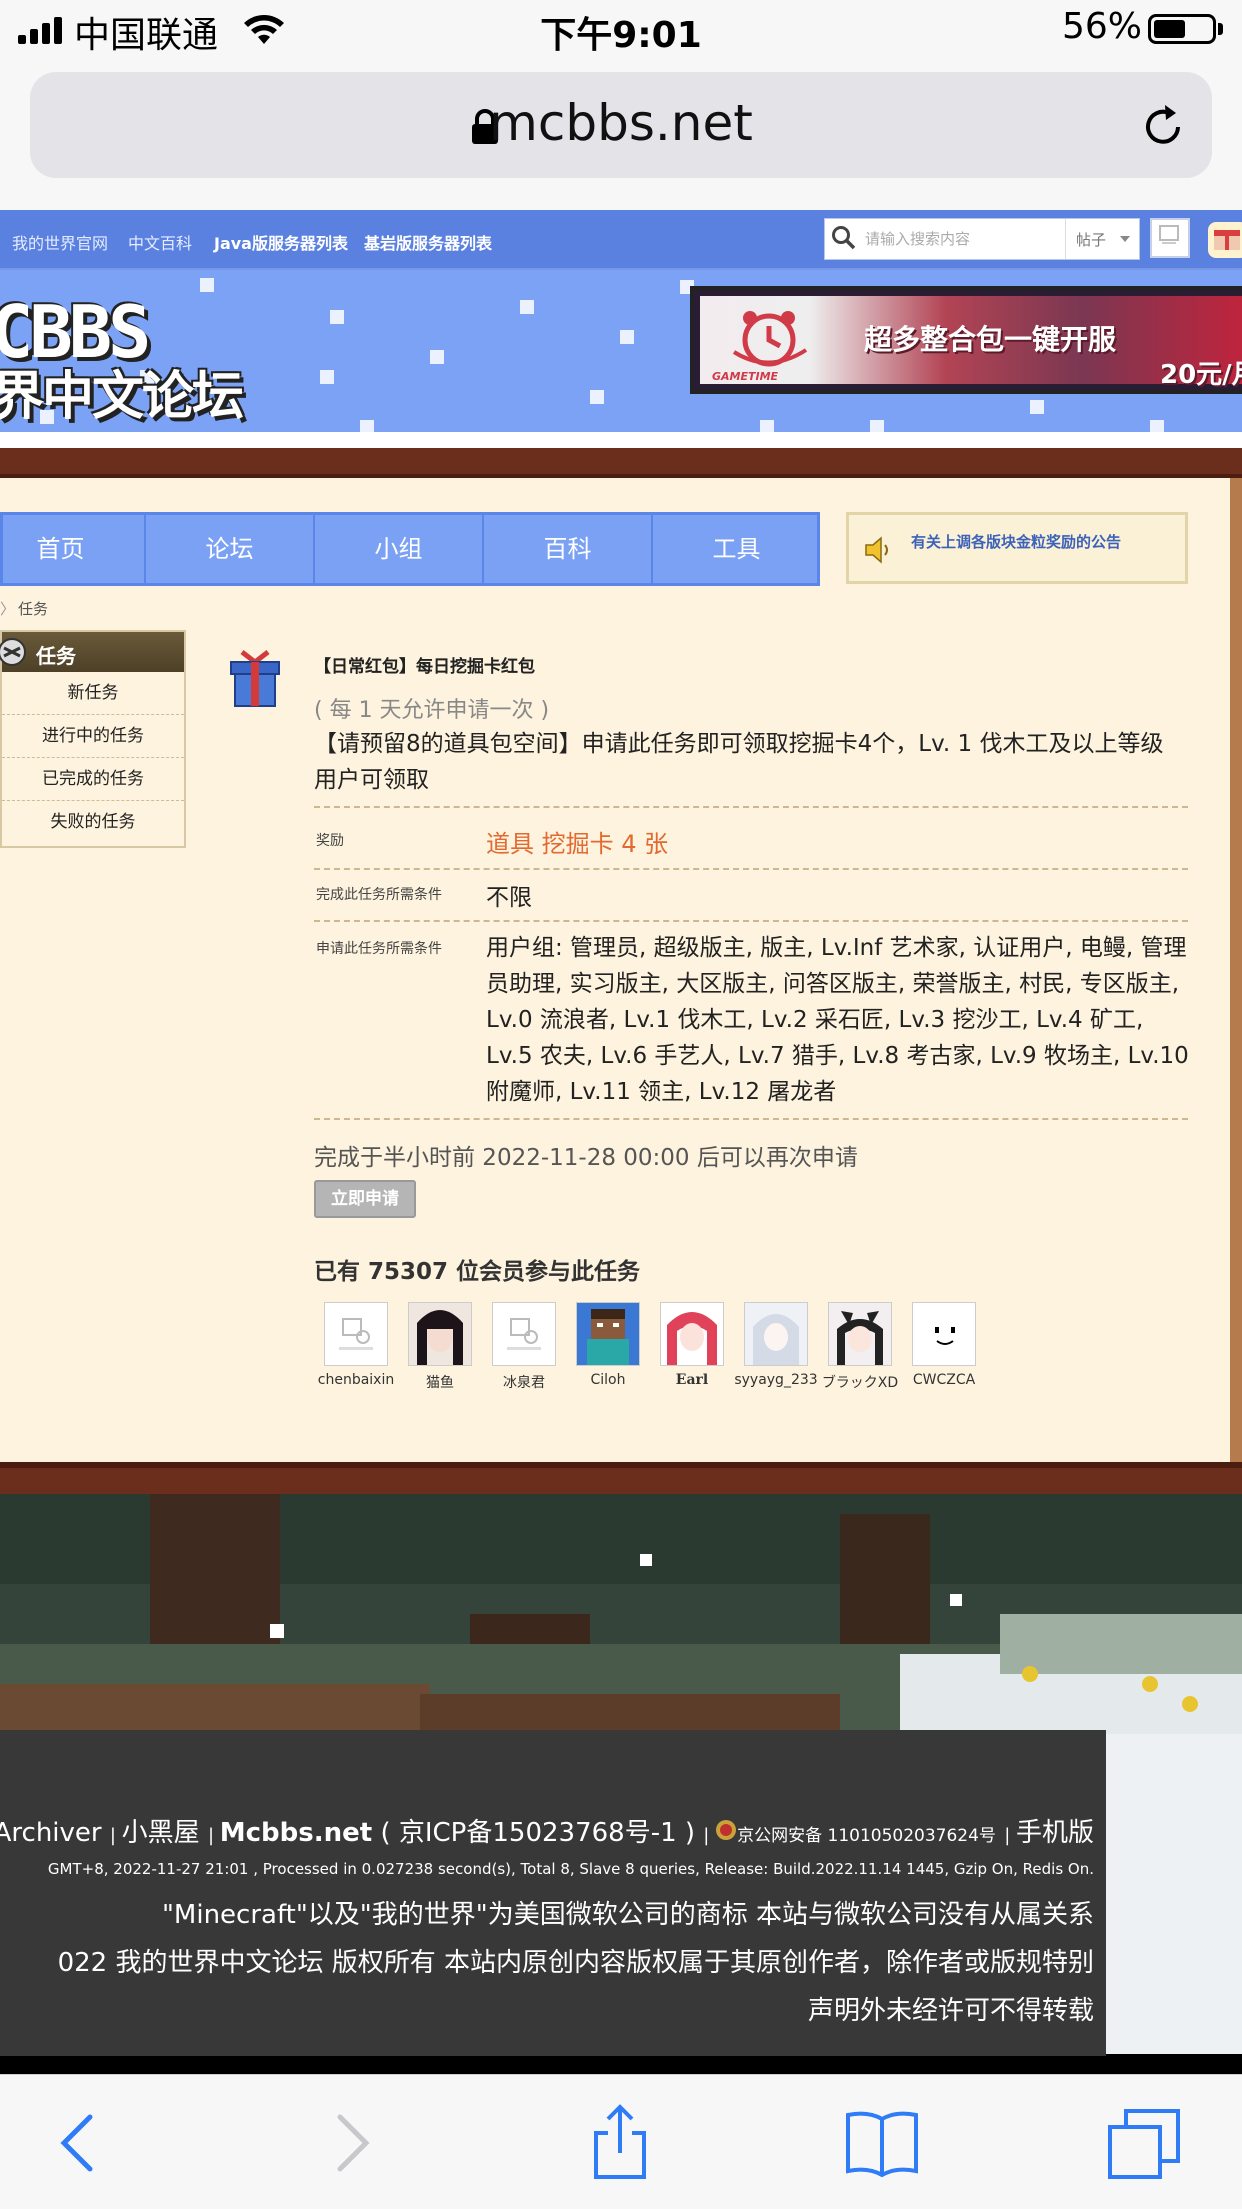 The height and width of the screenshot is (2209, 1242). I want to click on task-badge-icon, so click(16, 654).